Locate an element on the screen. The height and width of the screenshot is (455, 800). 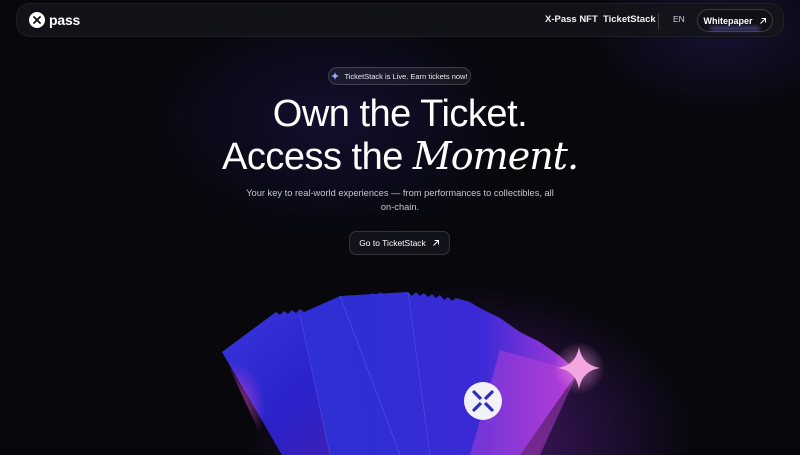
ticket-x-pass-logo-icon is located at coordinates (483, 401).